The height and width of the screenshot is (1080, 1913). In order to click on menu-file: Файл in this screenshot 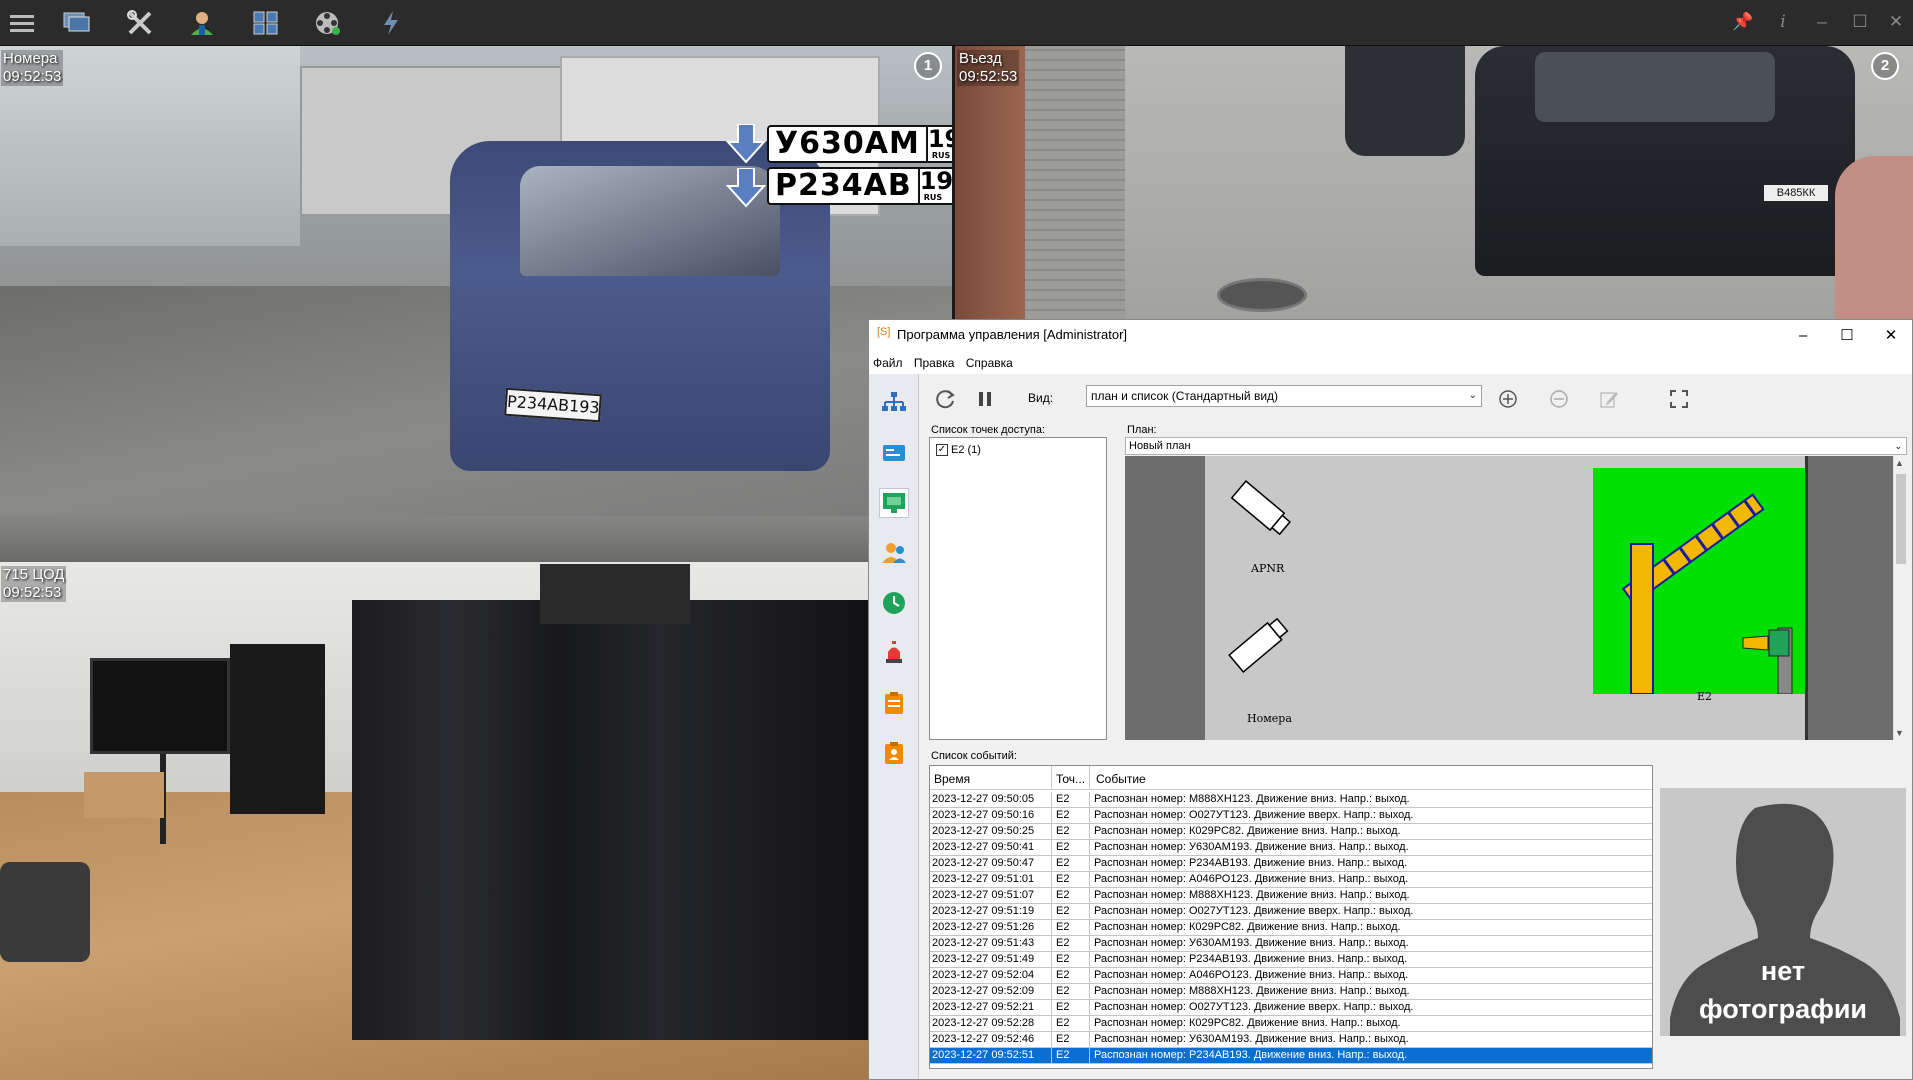, I will do `click(888, 361)`.